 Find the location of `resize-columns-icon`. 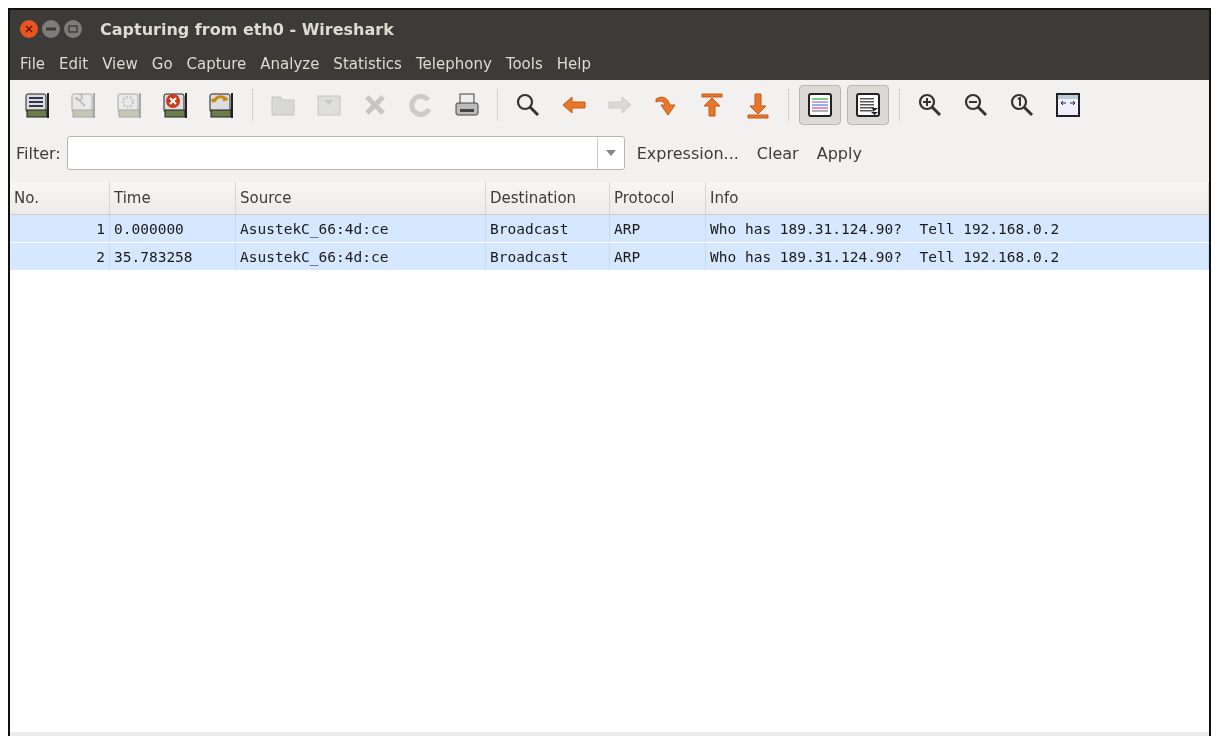

resize-columns-icon is located at coordinates (1068, 105).